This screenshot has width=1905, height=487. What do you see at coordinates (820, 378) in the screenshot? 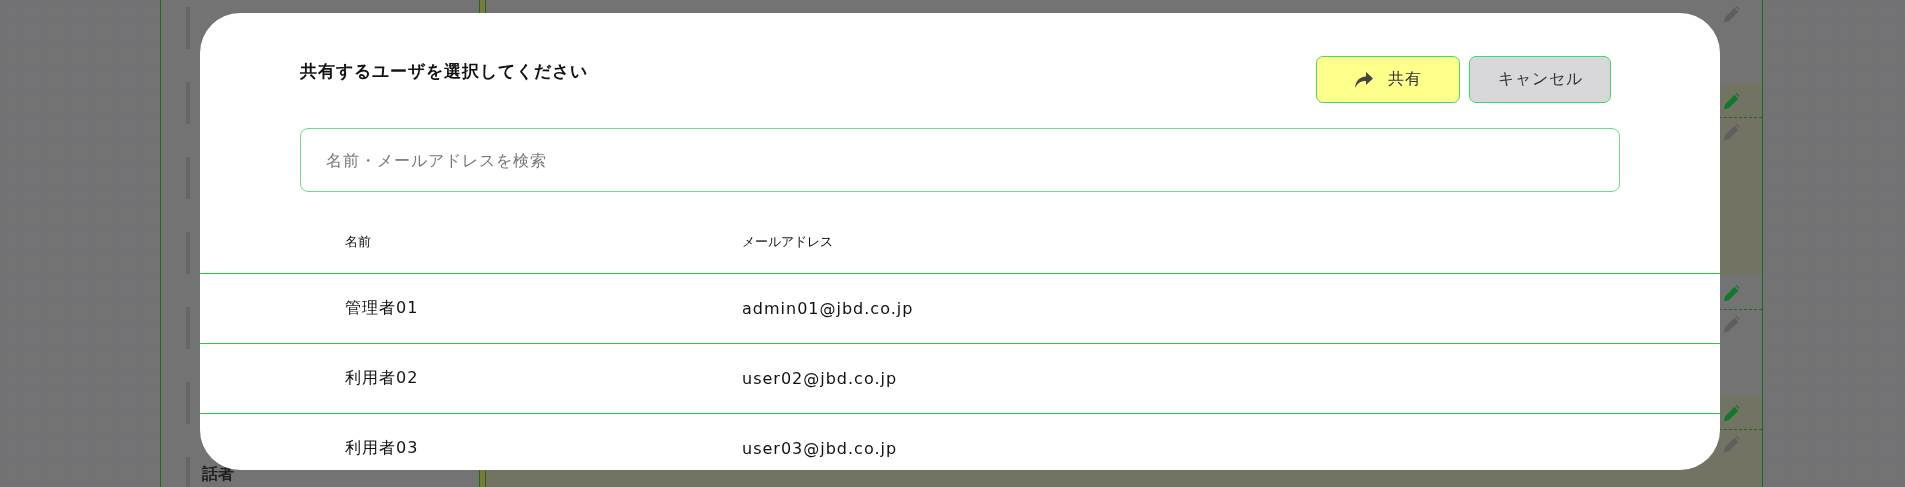
I see `table-cell: user02@jbd.co.jp` at bounding box center [820, 378].